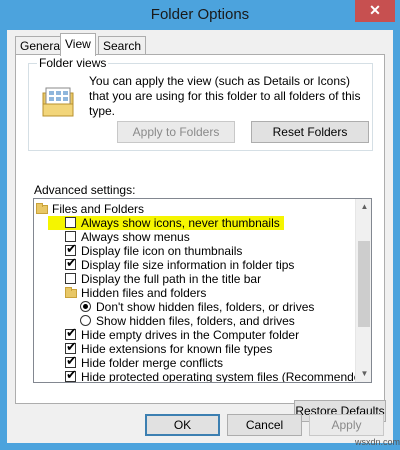  I want to click on tab-view: View, so click(78, 44).